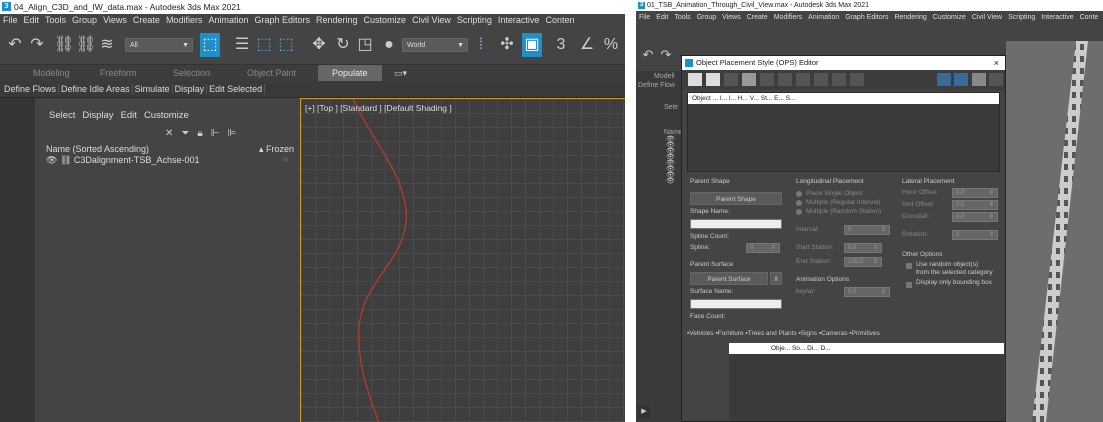 The height and width of the screenshot is (422, 1103). Describe the element at coordinates (863, 262) in the screenshot. I see `end-station-spinner: 100,0 ⇕` at that location.